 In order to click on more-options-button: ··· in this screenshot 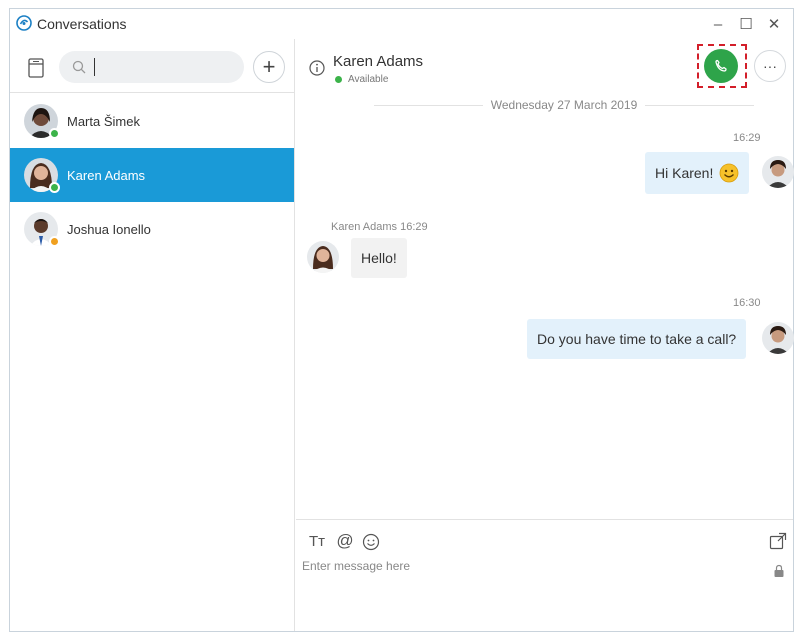, I will do `click(770, 66)`.